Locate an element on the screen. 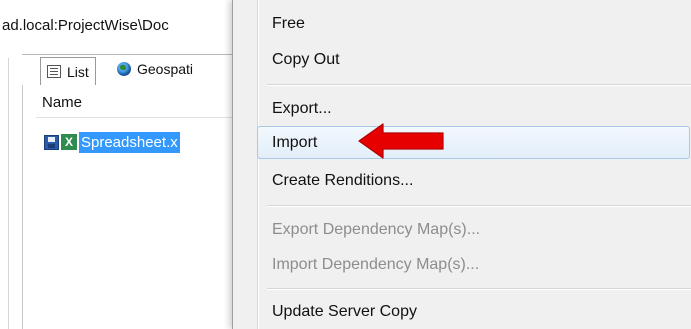 The image size is (691, 329). menu-item-update-server-copy: Update Server Copy is located at coordinates (344, 312).